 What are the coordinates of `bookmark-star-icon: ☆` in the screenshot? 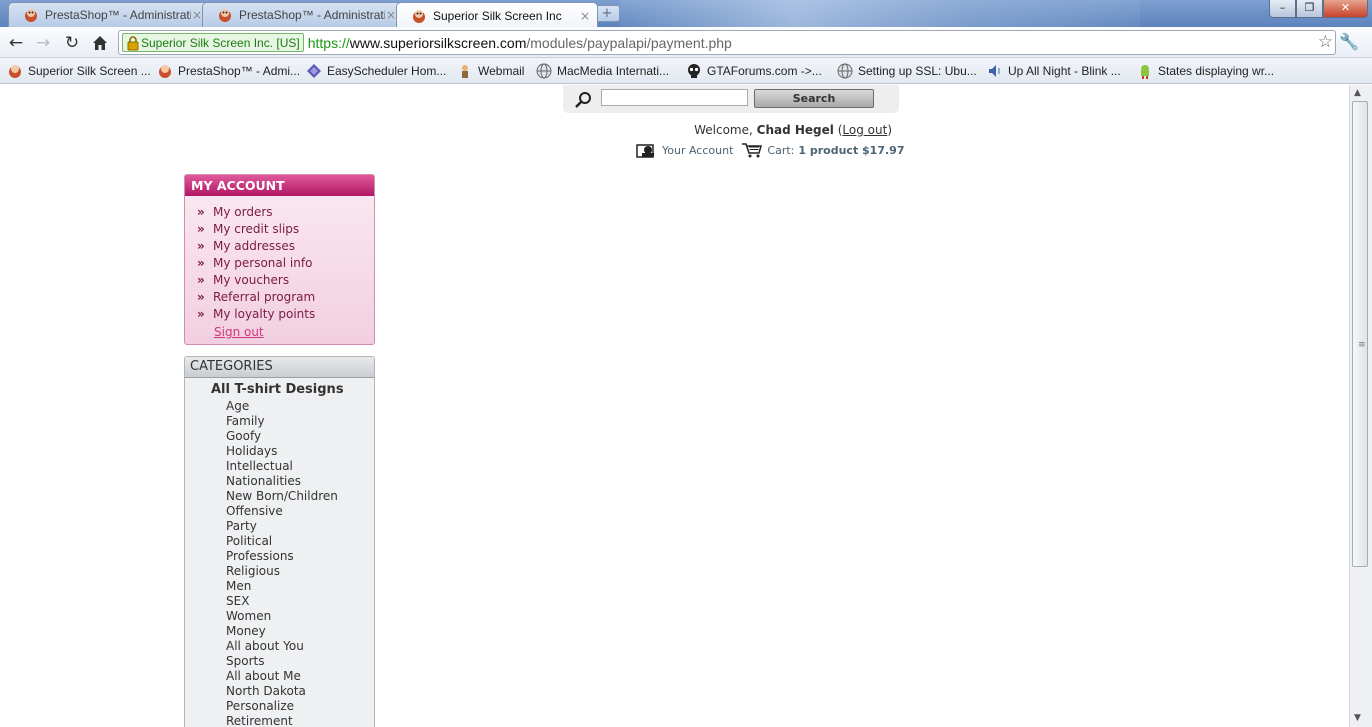 It's located at (1325, 42).